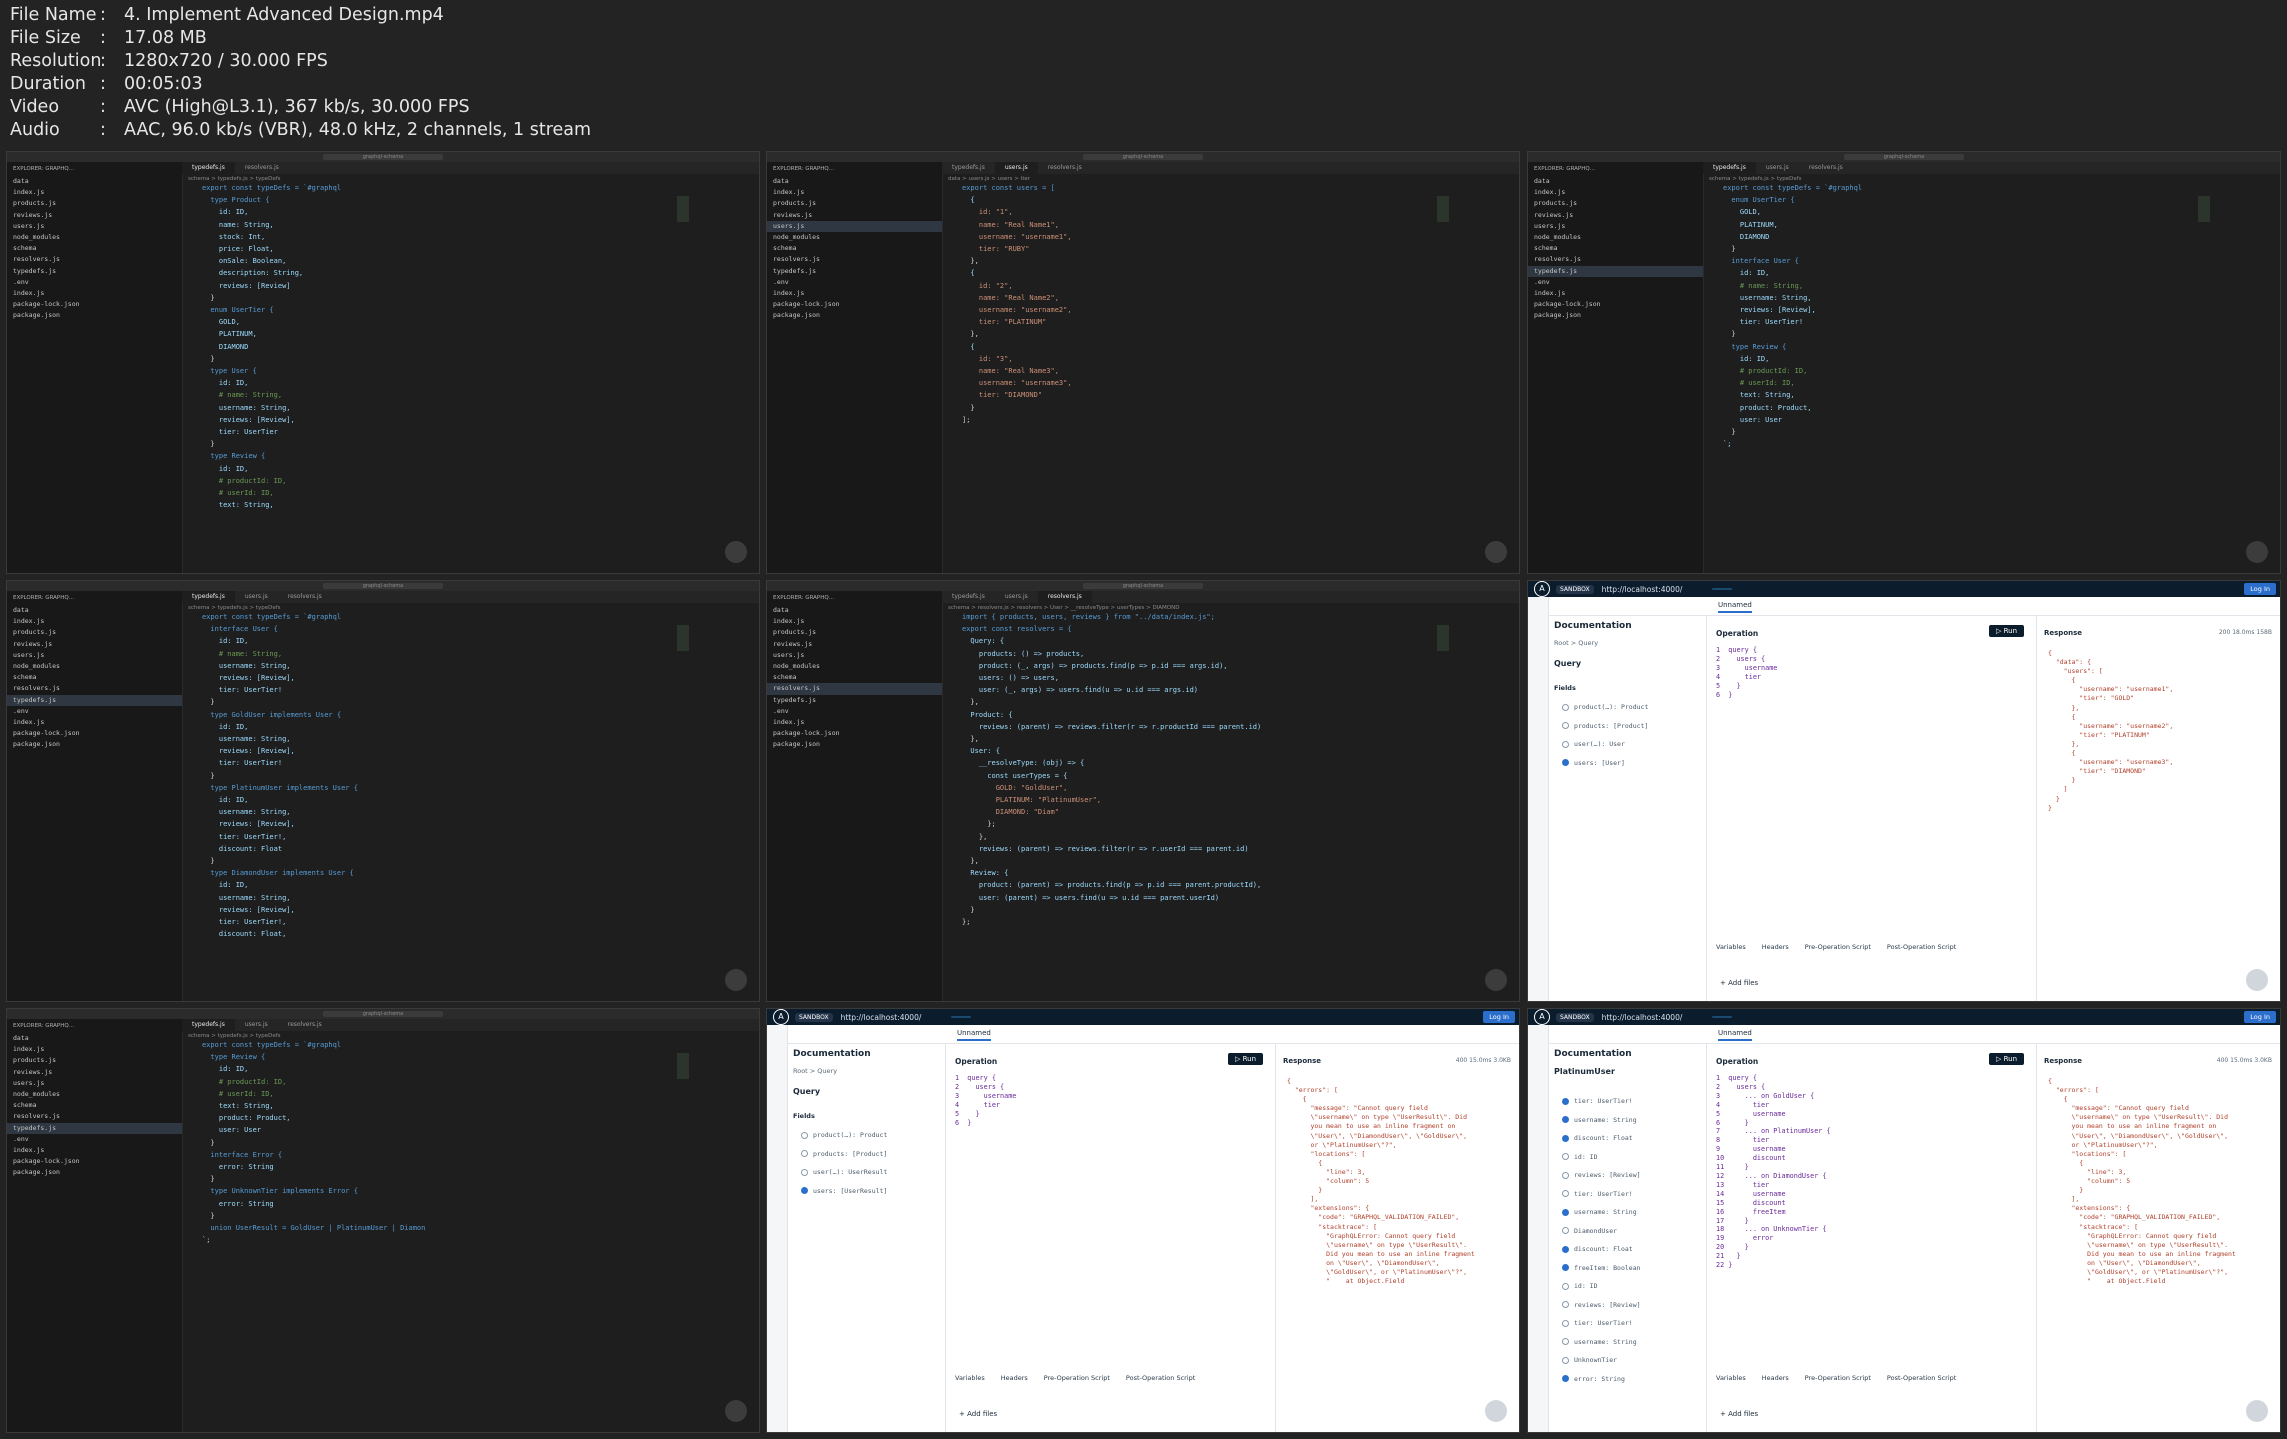  Describe the element at coordinates (1634, 763) in the screenshot. I see `doc-field: users: [User]` at that location.